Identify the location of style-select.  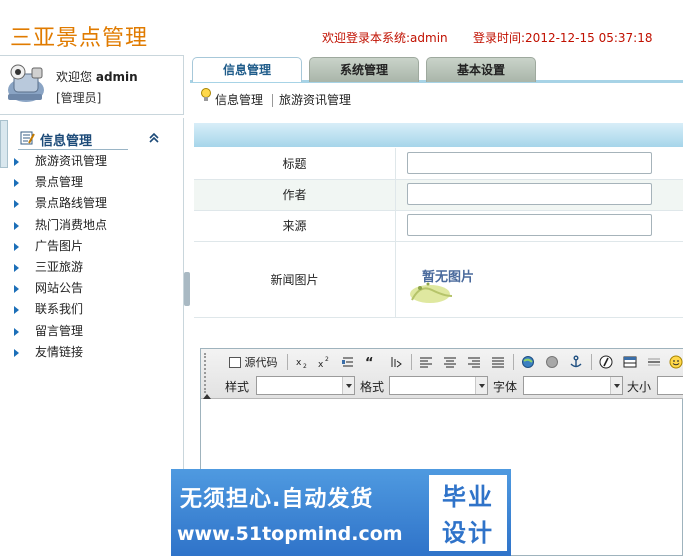
(305, 385).